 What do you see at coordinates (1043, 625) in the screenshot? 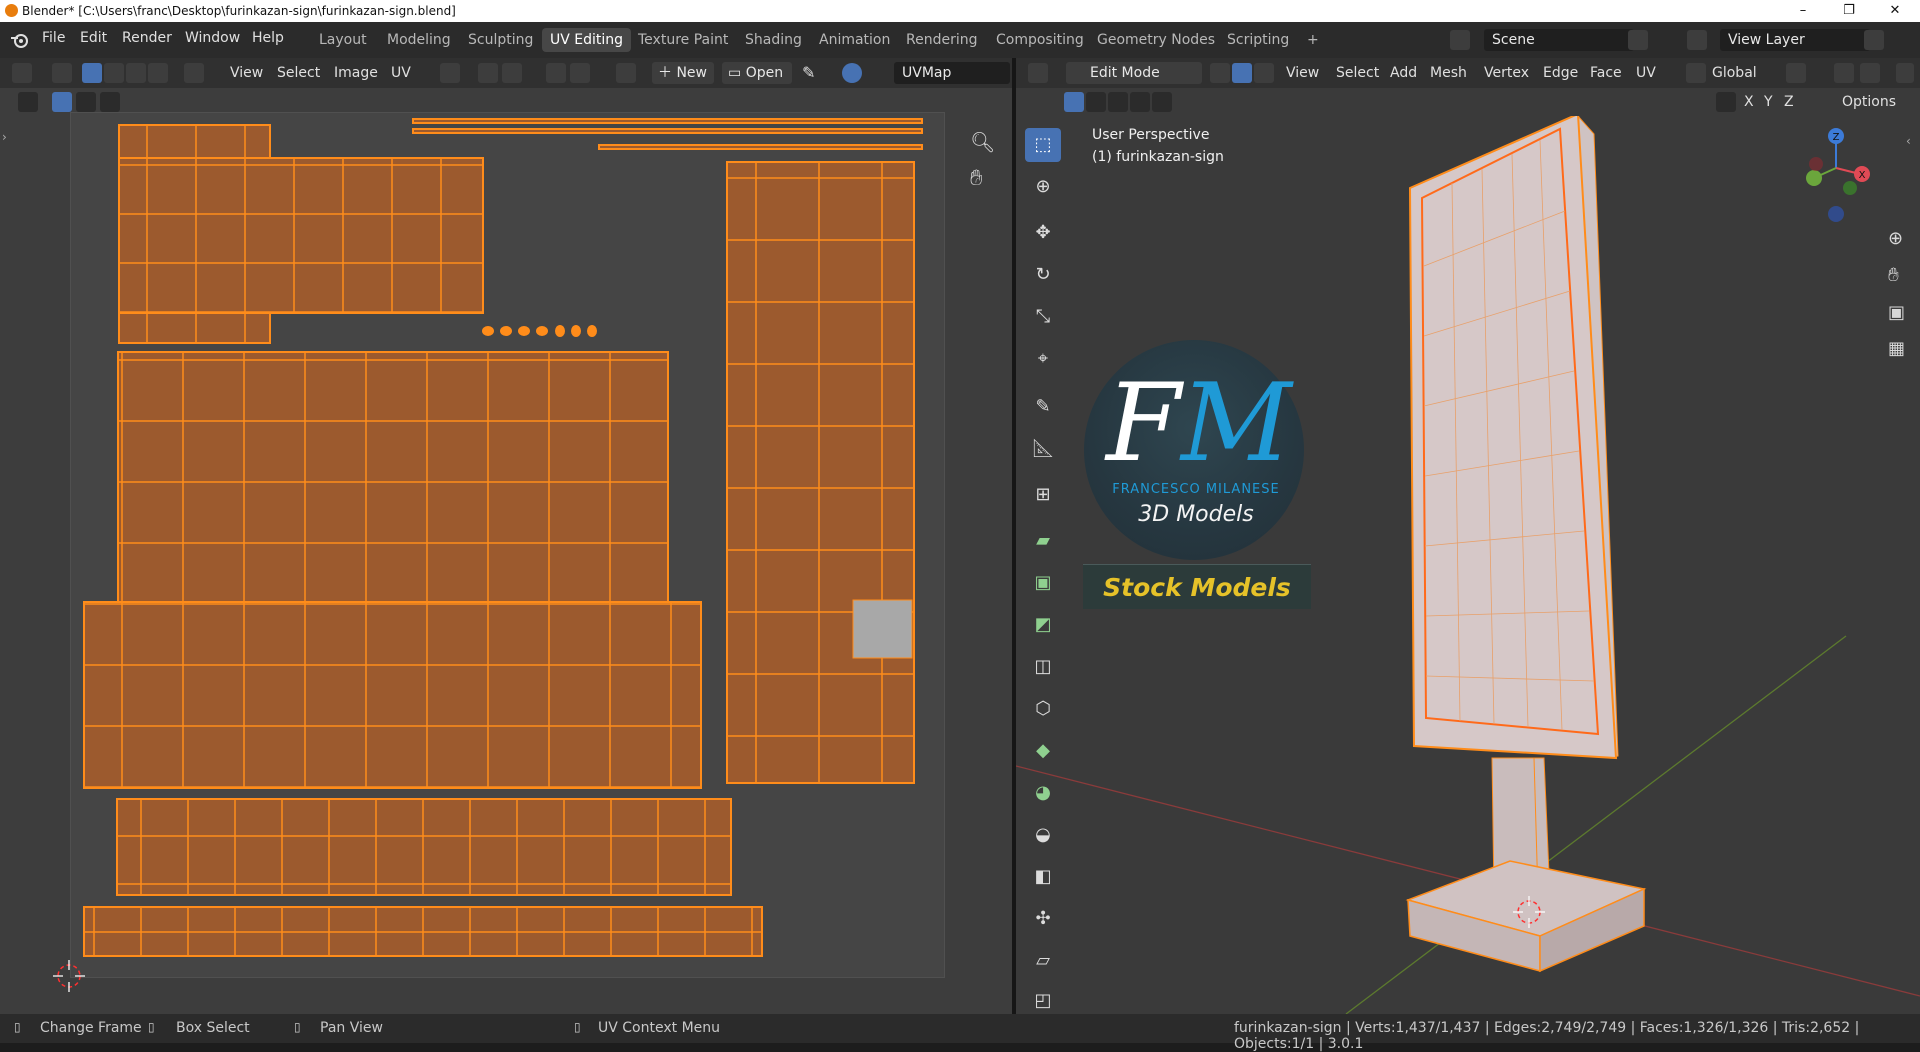
I see `bevel-tool: ◩` at bounding box center [1043, 625].